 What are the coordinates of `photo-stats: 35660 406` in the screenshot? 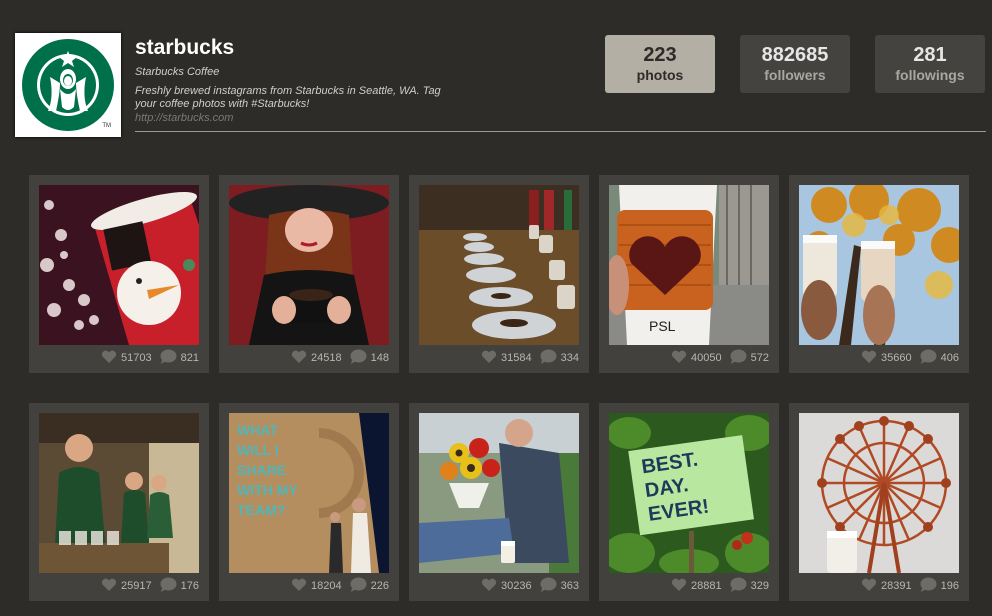 It's located at (910, 358).